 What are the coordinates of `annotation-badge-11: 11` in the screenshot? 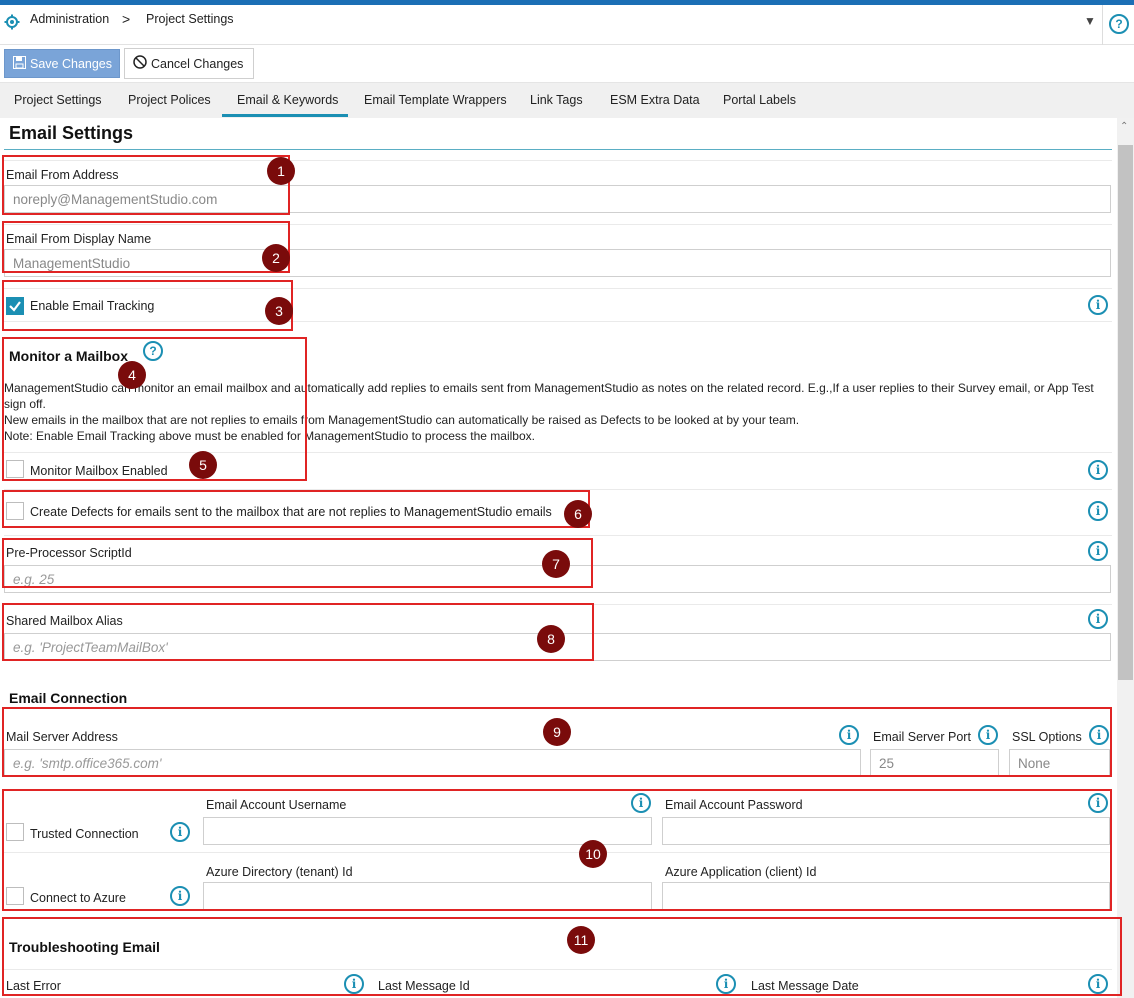 It's located at (581, 940).